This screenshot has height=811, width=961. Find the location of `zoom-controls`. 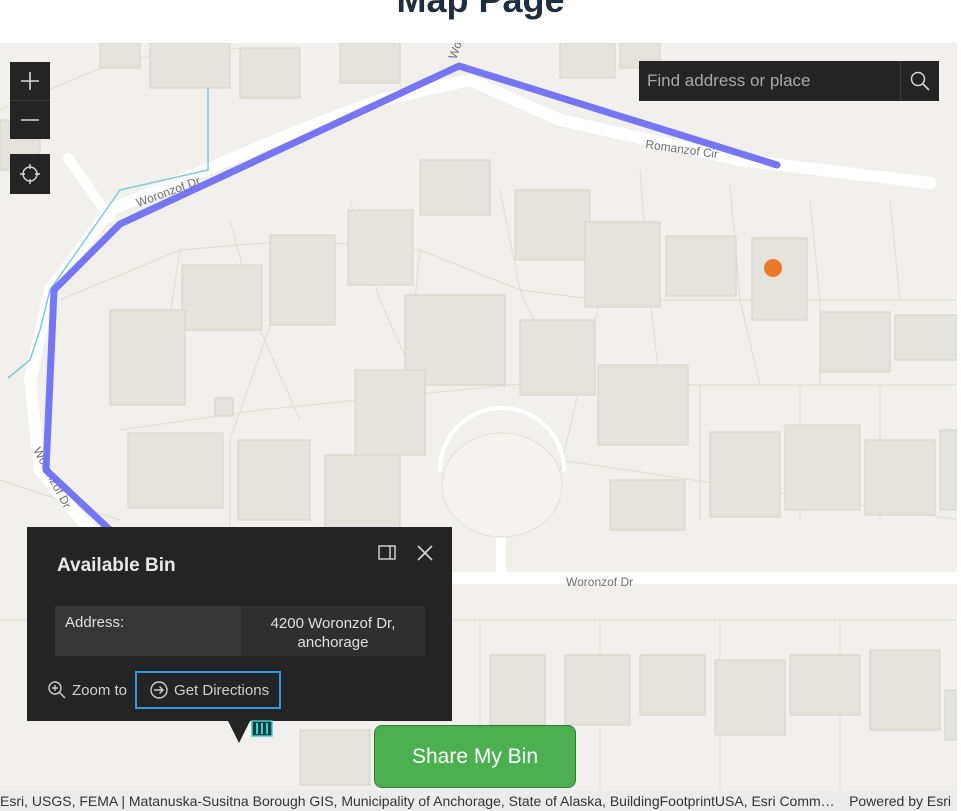

zoom-controls is located at coordinates (30, 100).